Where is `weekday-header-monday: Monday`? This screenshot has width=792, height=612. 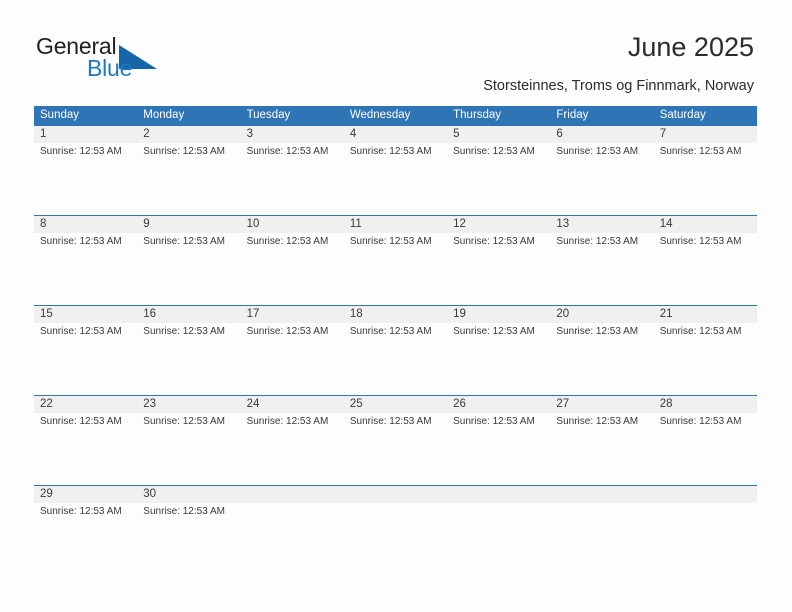 weekday-header-monday: Monday is located at coordinates (164, 115).